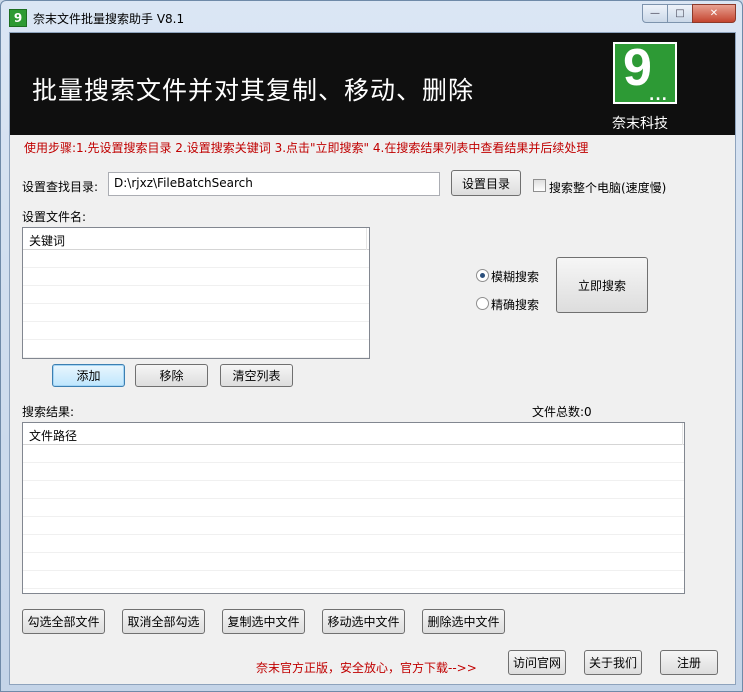 The width and height of the screenshot is (743, 692). I want to click on keyword-column-header: 关键词, so click(195, 239).